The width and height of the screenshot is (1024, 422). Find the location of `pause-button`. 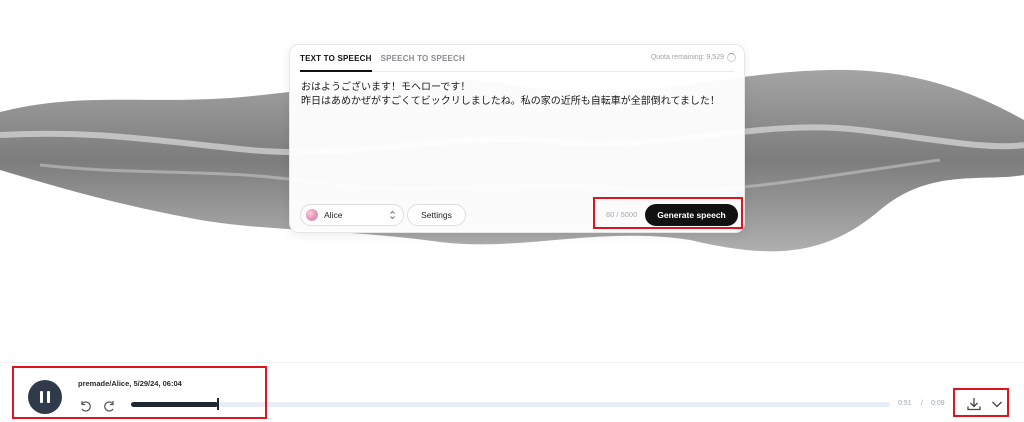

pause-button is located at coordinates (45, 397).